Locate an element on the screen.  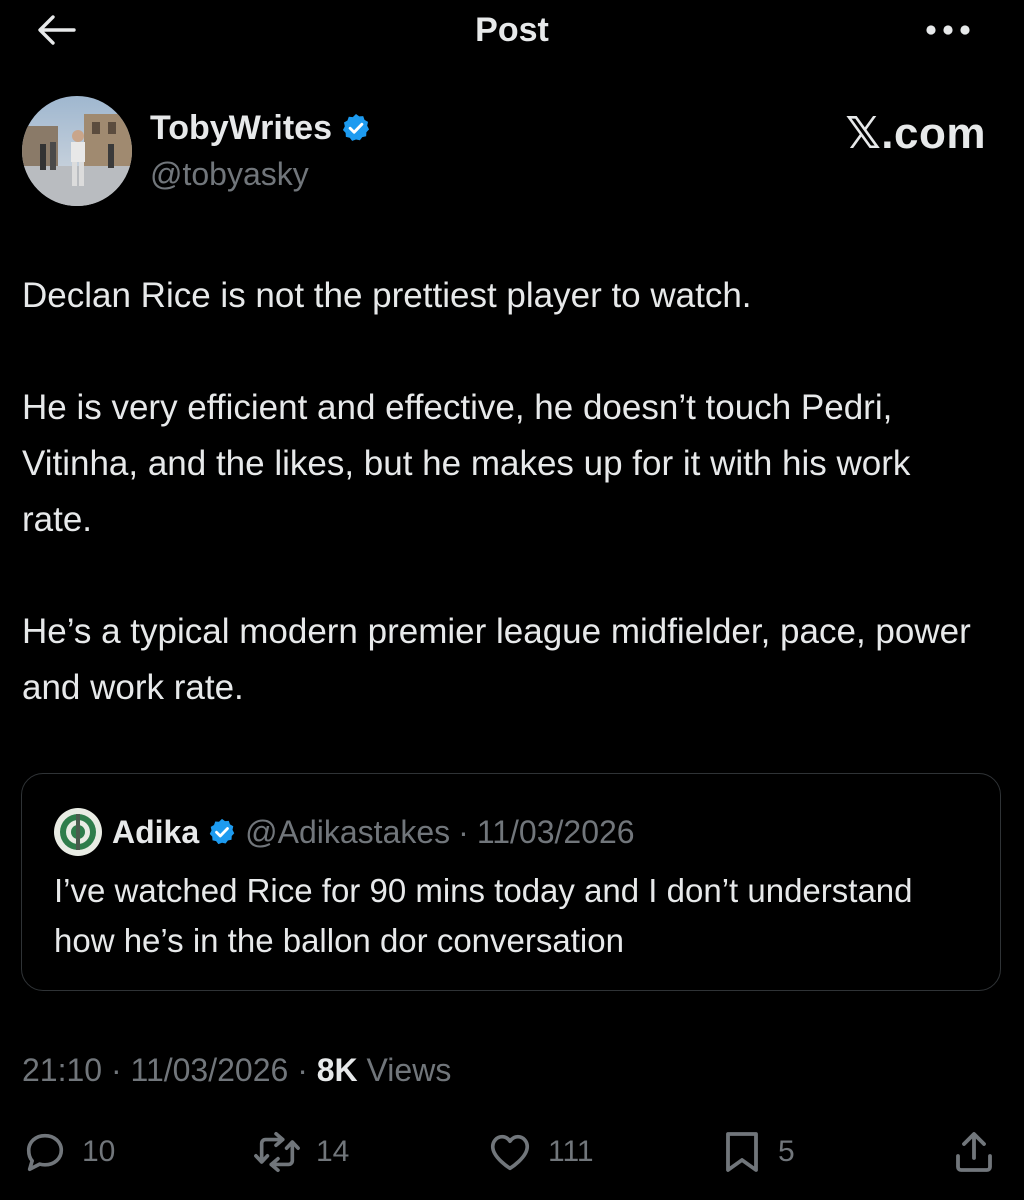
author-handle: @tobyasky is located at coordinates (229, 174).